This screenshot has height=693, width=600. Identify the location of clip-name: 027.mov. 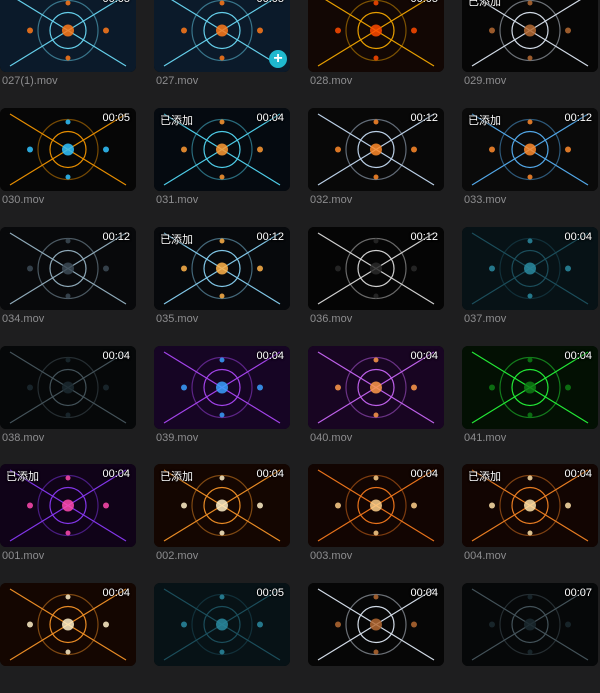
(177, 81).